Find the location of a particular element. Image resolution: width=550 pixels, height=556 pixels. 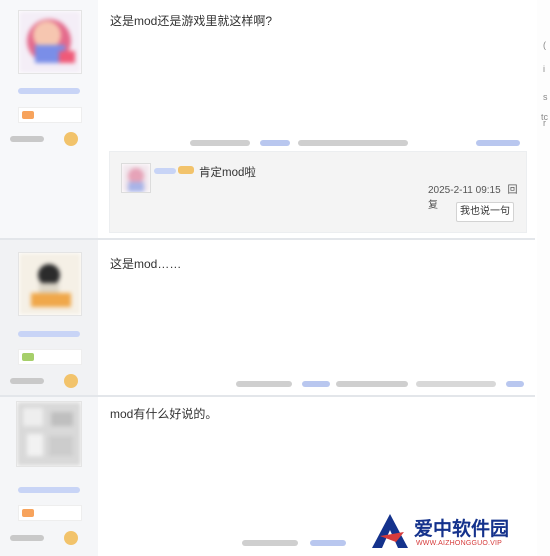

side-glyph: ( is located at coordinates (544, 45).